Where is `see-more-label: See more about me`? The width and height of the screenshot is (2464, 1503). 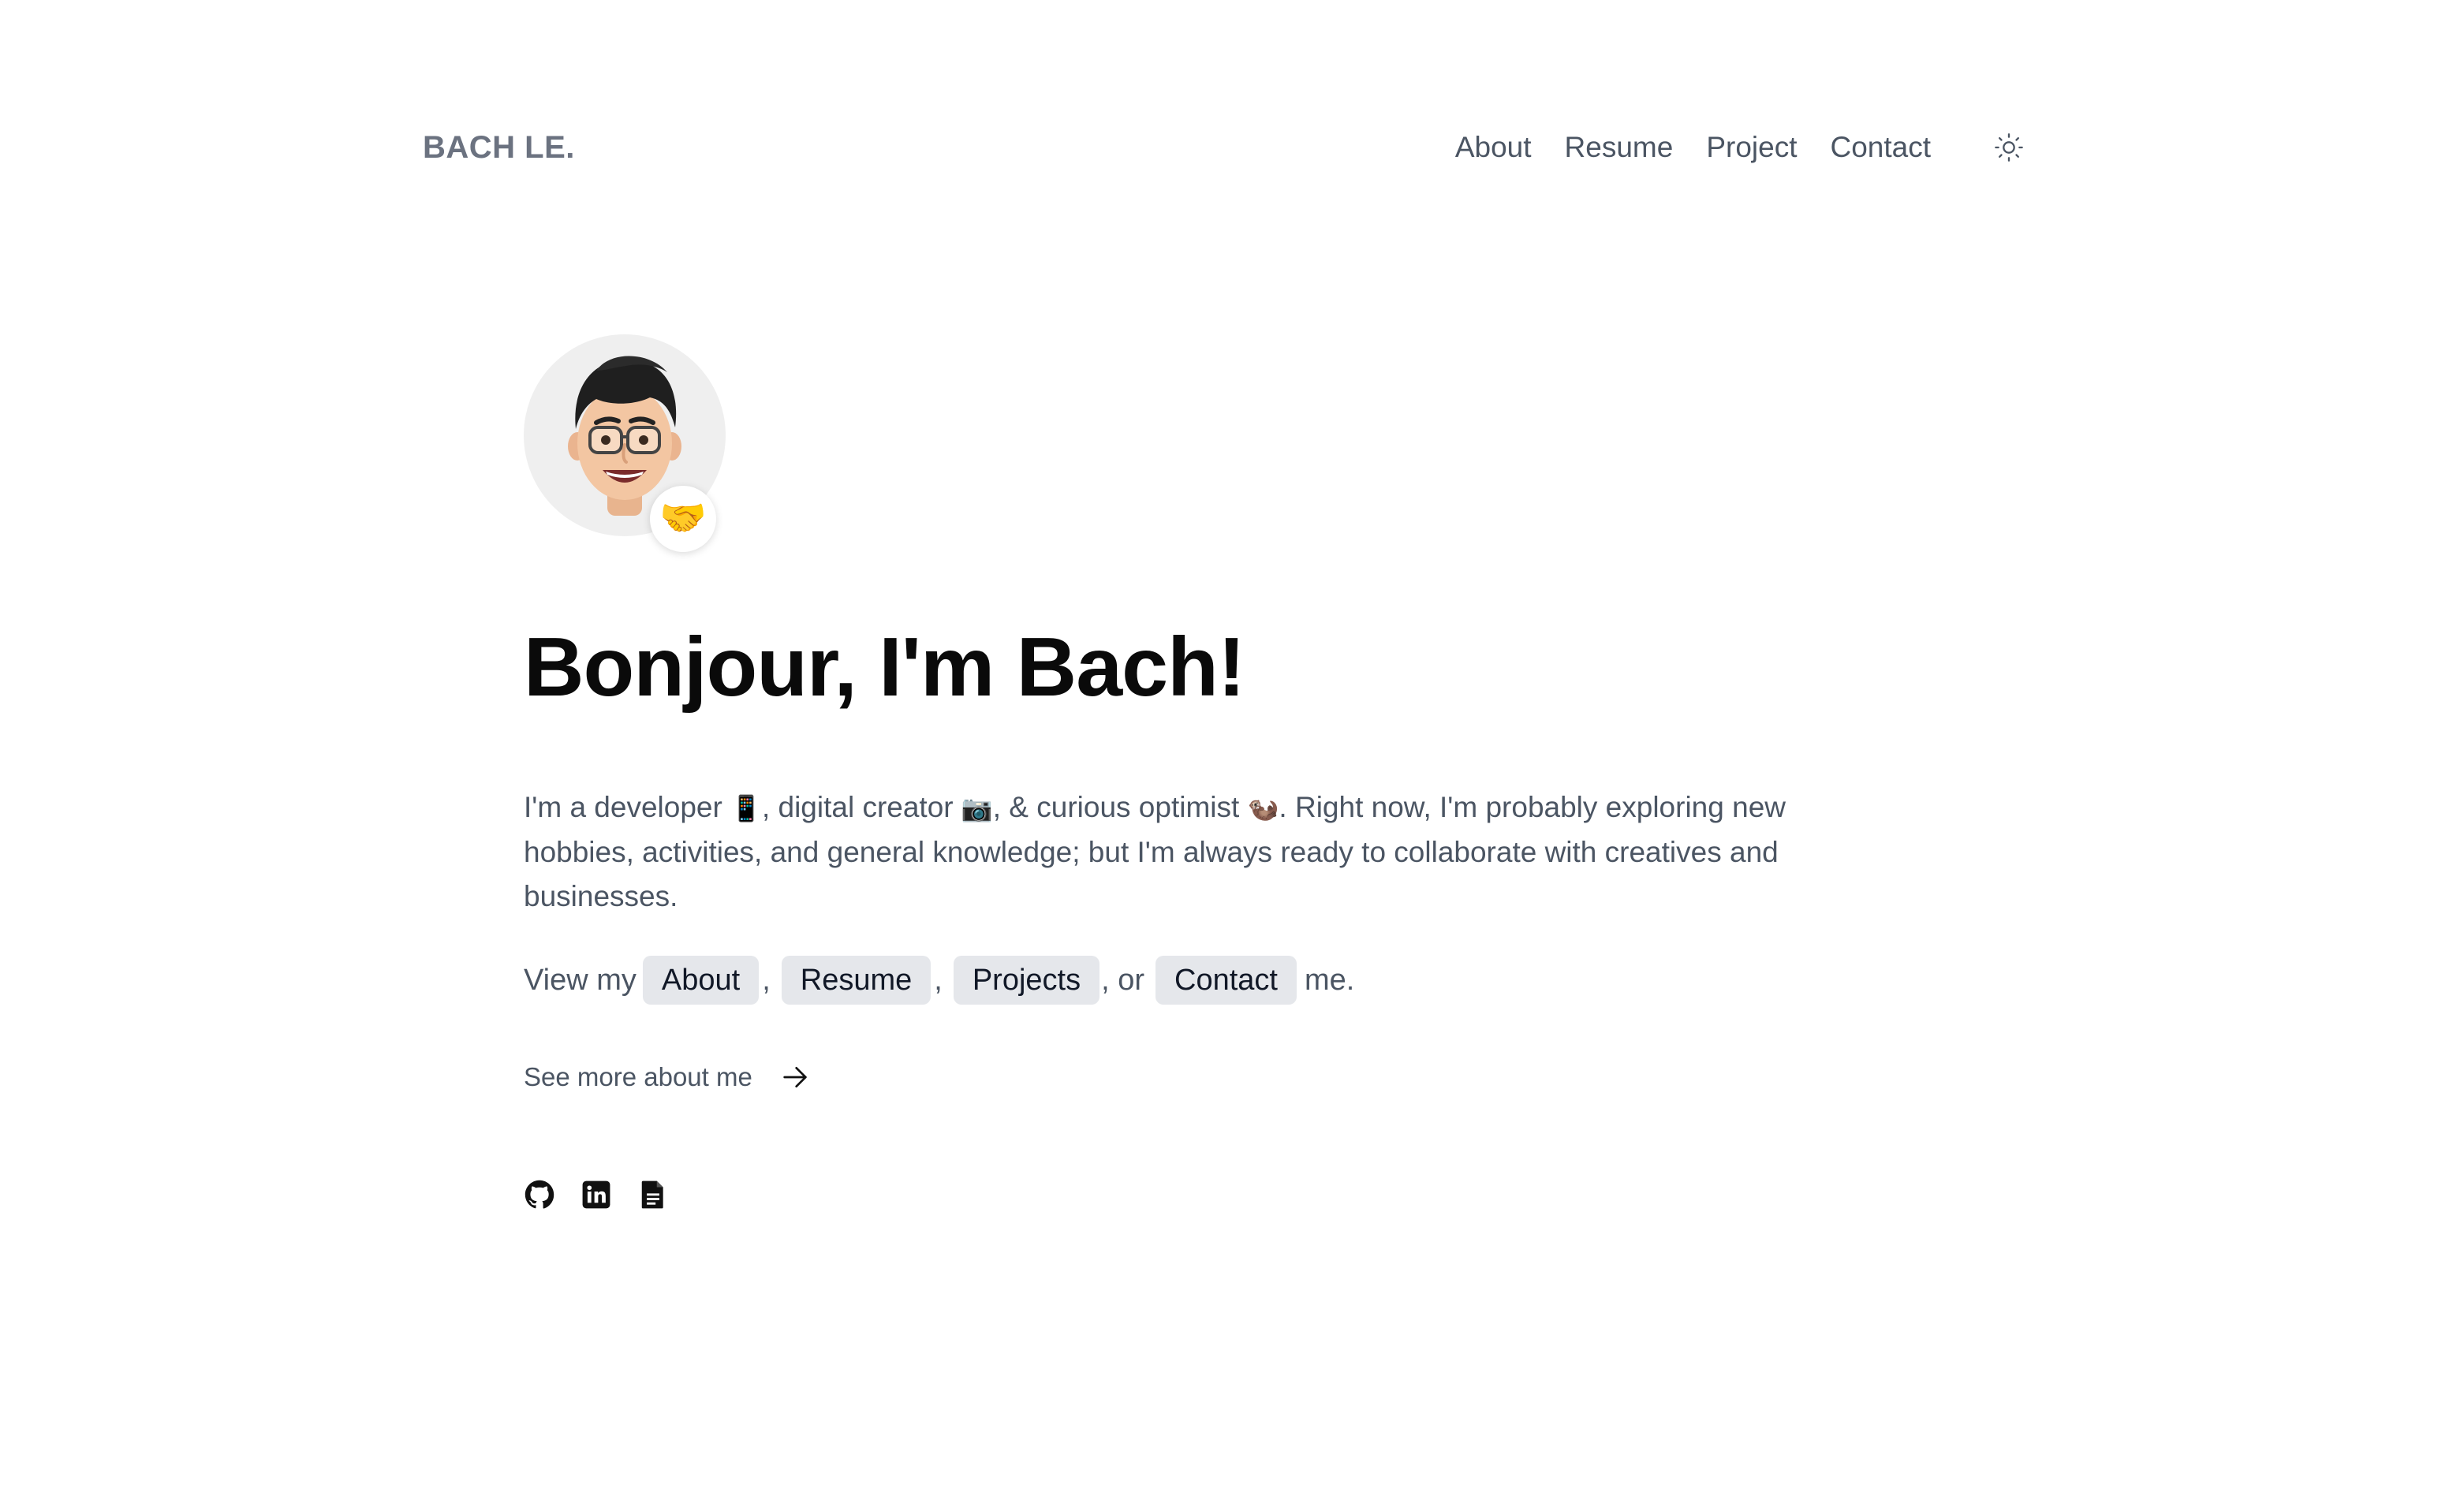 see-more-label: See more about me is located at coordinates (638, 1076).